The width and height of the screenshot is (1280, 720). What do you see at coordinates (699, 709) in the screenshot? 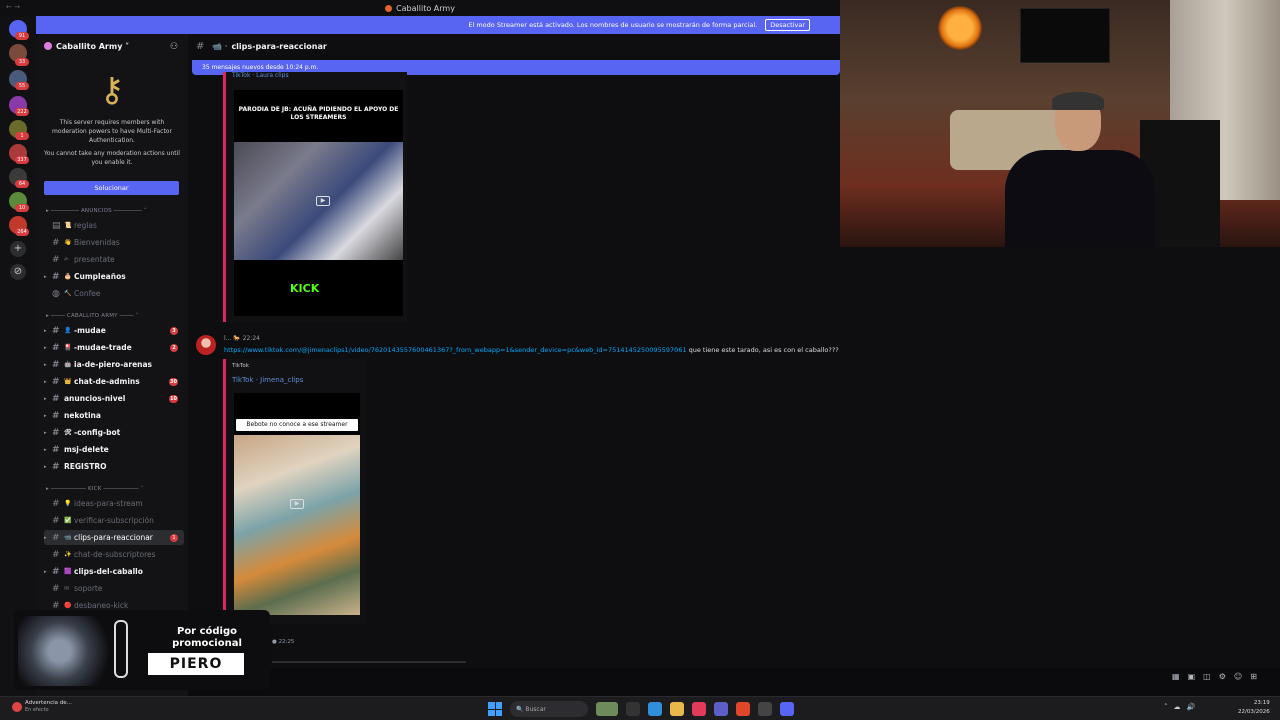
I see `app-icon` at bounding box center [699, 709].